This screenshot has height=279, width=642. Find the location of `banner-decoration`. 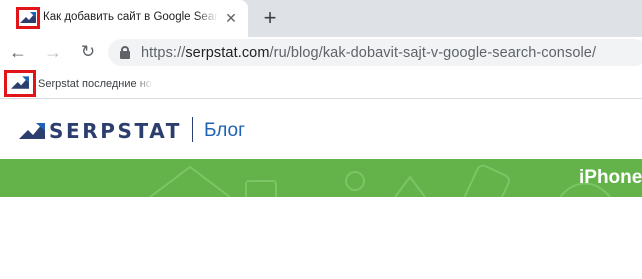

banner-decoration is located at coordinates (380, 180).